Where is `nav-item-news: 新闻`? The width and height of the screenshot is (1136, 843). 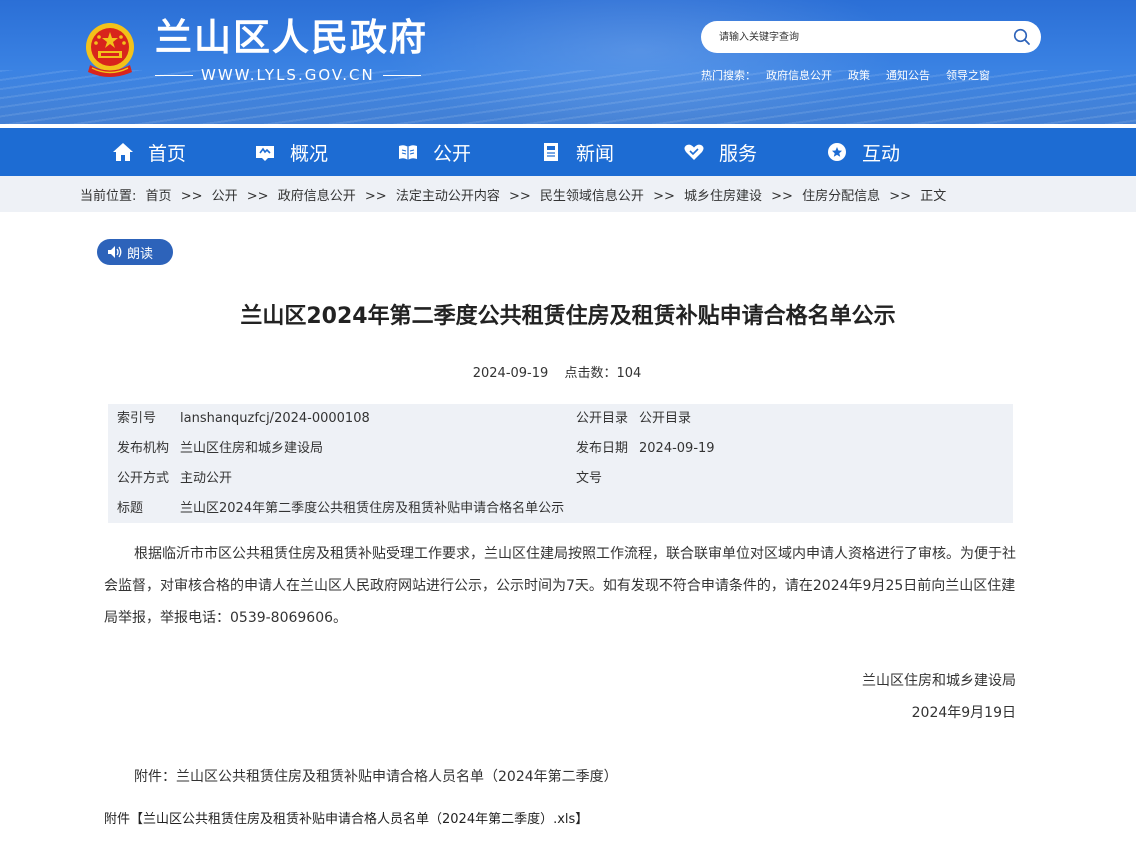 nav-item-news: 新闻 is located at coordinates (577, 152).